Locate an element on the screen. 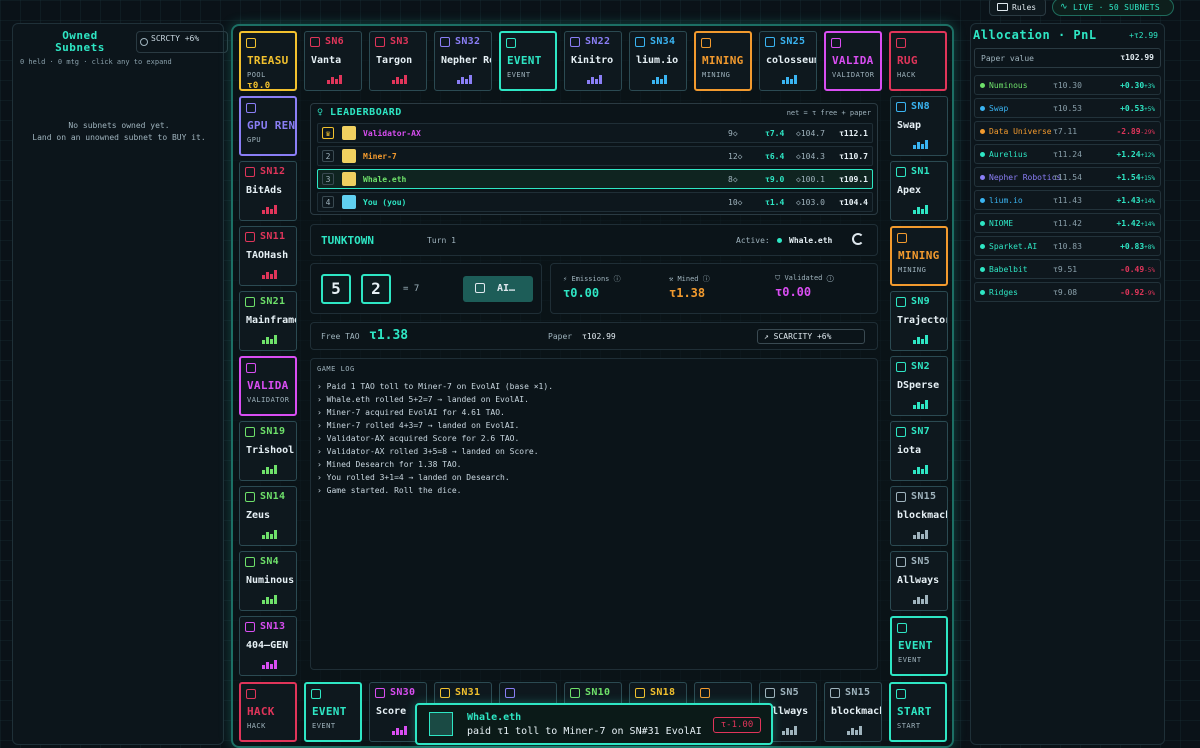  change-value: -2.89 is located at coordinates (1128, 131).